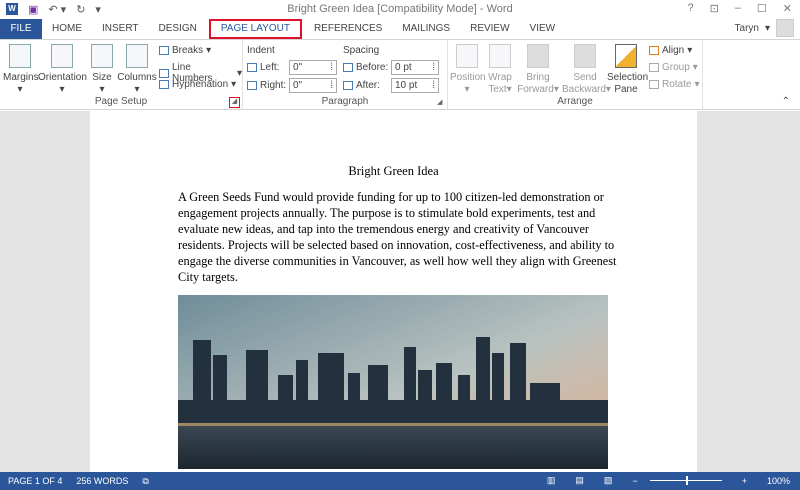 The image size is (800, 490). I want to click on pane-label: Pane, so click(626, 89).